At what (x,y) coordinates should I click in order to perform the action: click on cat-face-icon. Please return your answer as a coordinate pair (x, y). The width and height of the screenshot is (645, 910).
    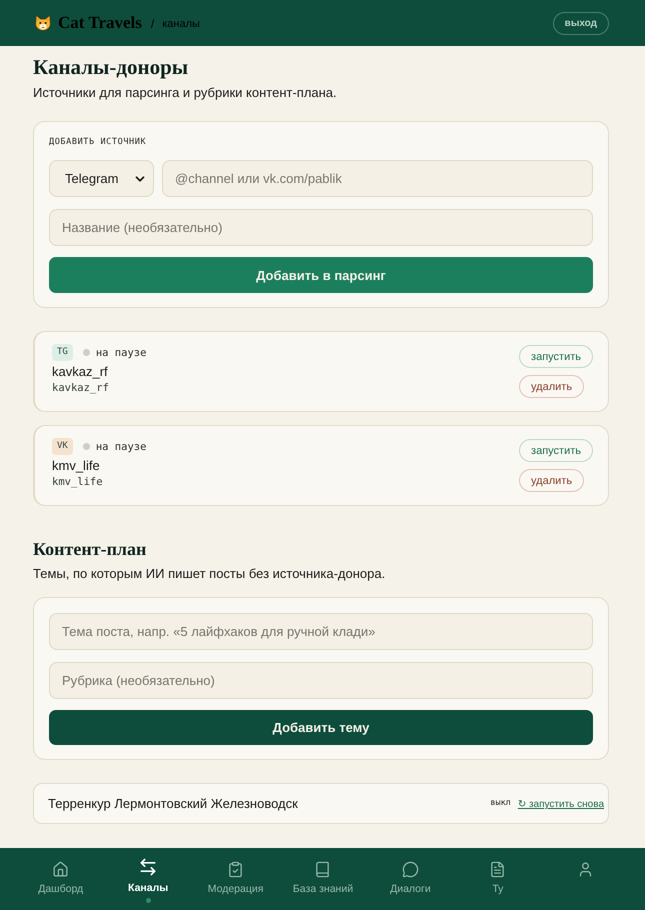
    Looking at the image, I should click on (43, 23).